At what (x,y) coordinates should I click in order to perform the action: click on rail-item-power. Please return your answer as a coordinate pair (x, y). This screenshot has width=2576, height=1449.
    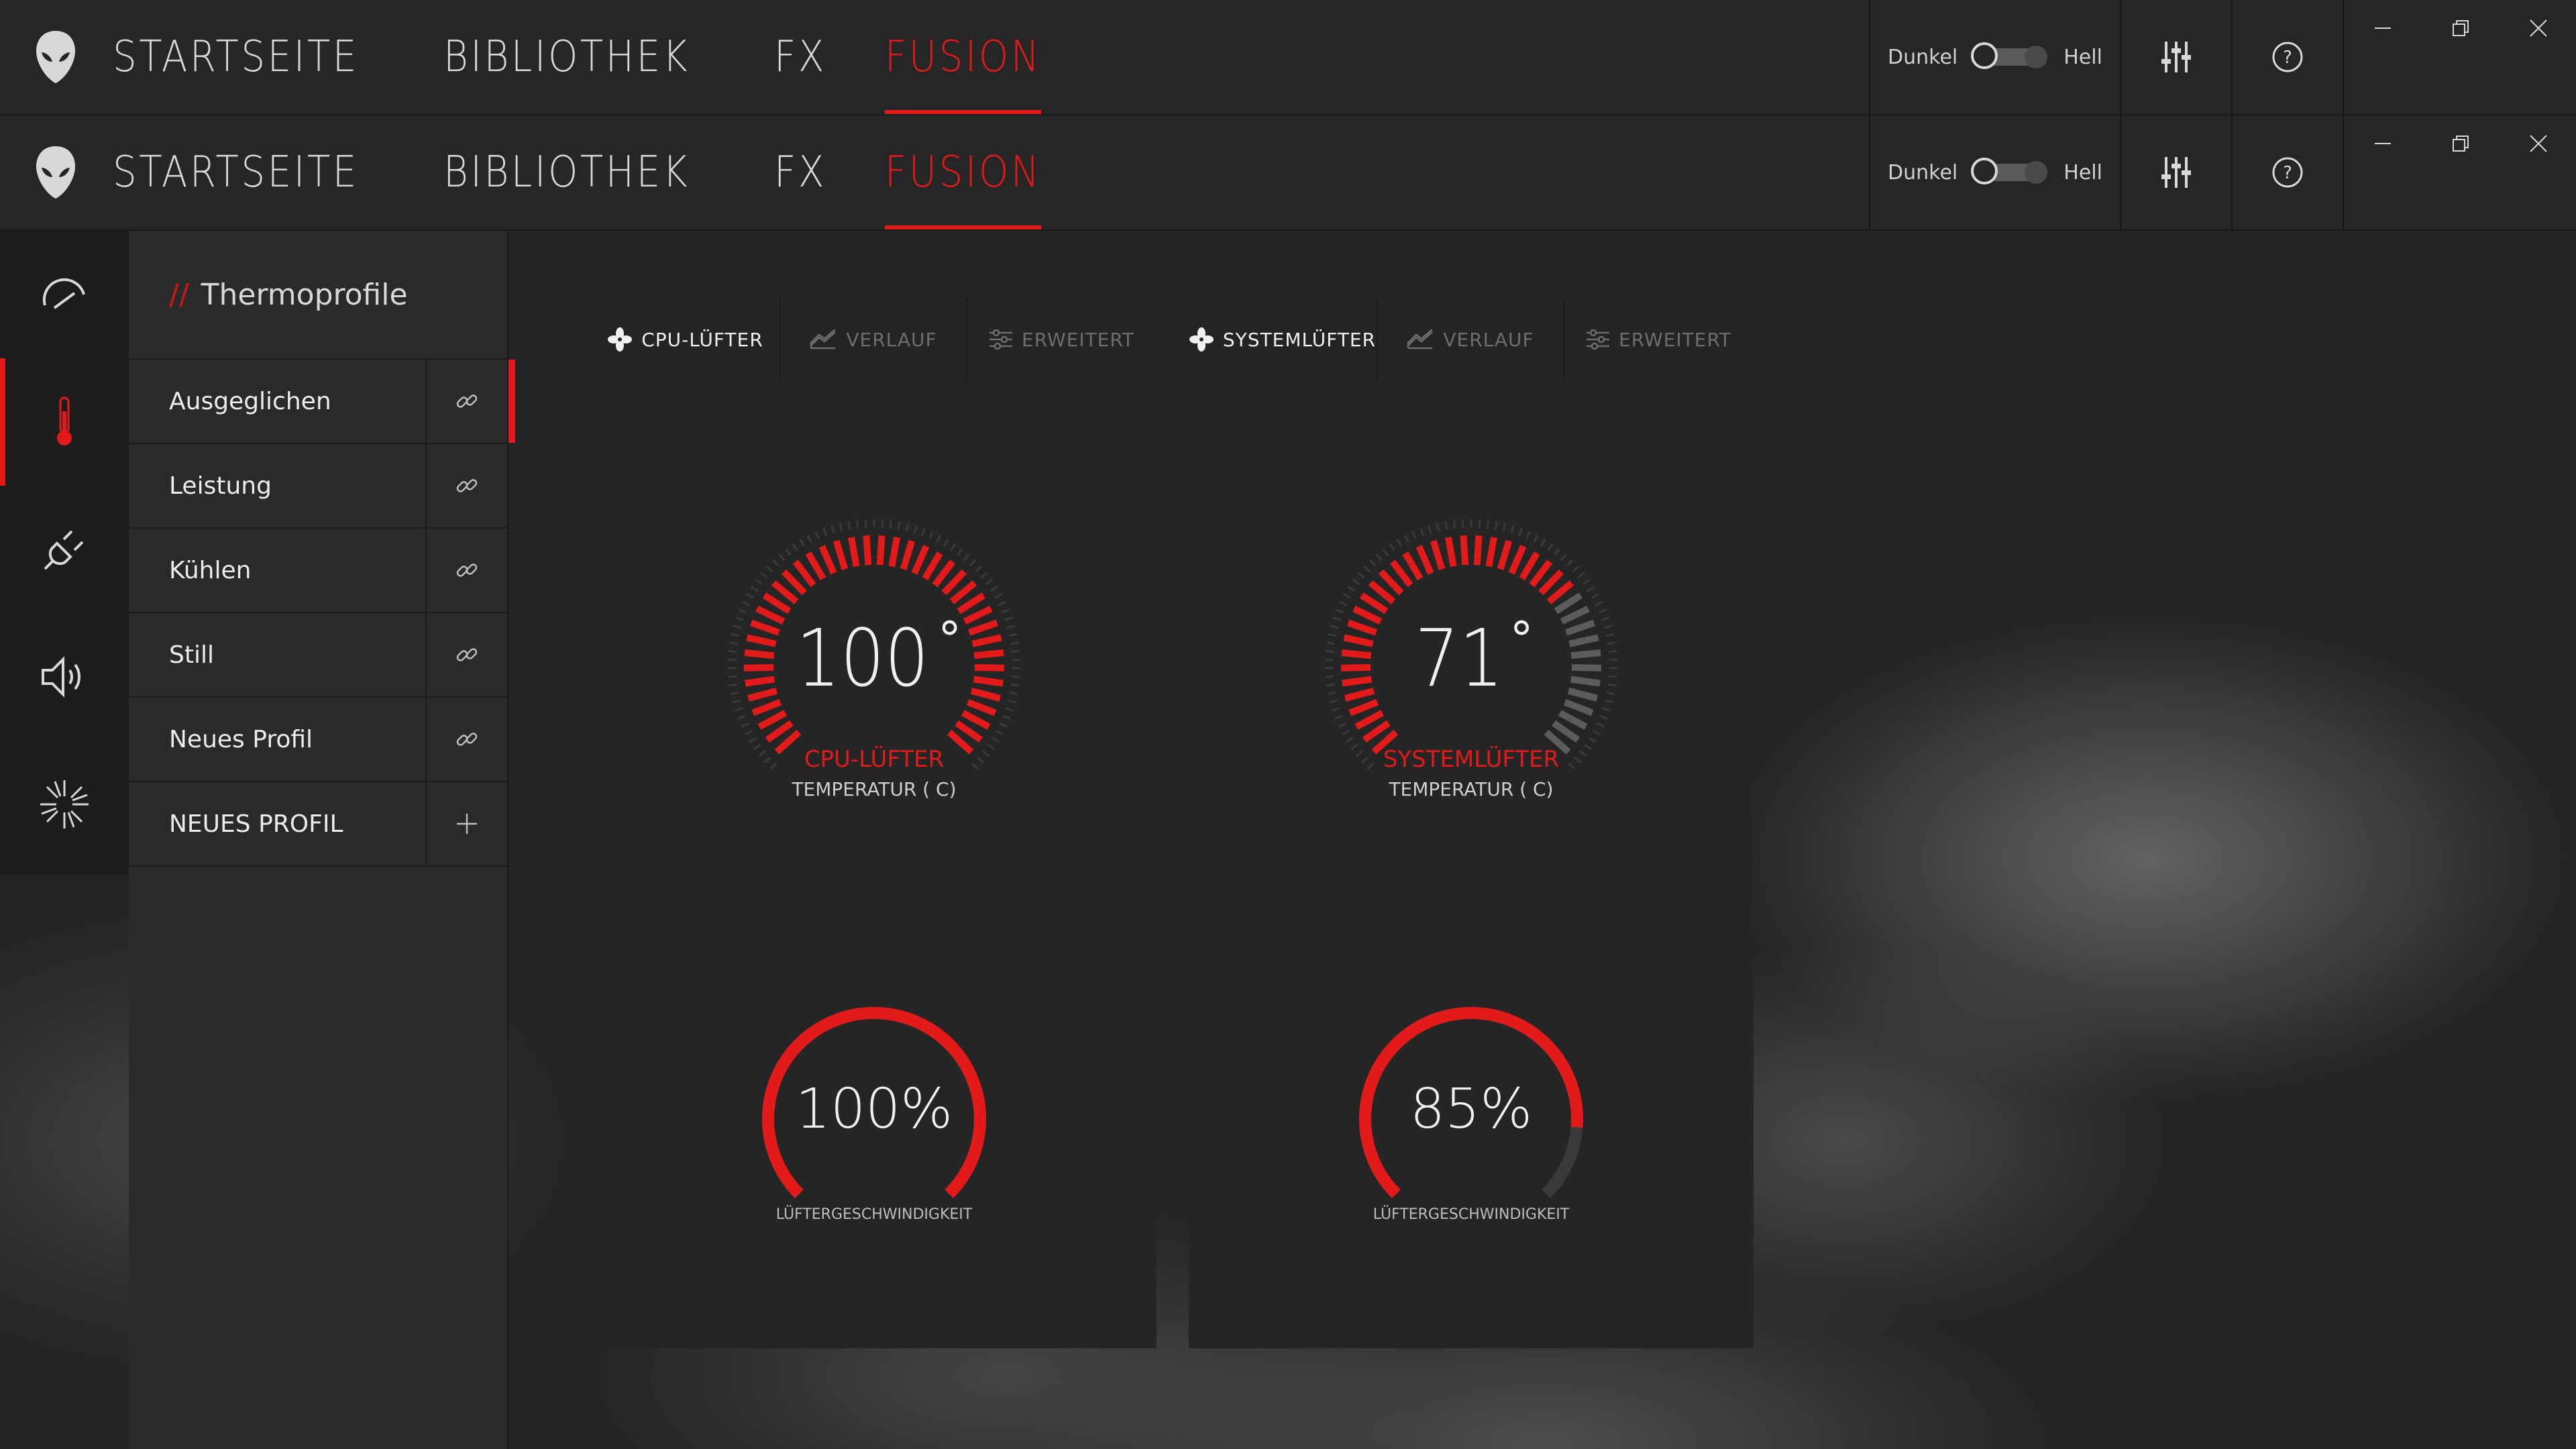
    Looking at the image, I should click on (64, 549).